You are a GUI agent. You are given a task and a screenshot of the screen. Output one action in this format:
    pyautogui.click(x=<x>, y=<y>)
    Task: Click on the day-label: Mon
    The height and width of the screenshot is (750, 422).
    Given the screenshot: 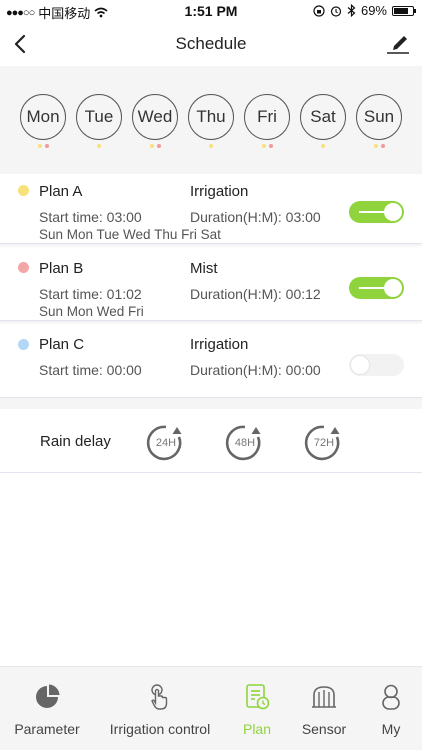 What is the action you would take?
    pyautogui.click(x=43, y=117)
    